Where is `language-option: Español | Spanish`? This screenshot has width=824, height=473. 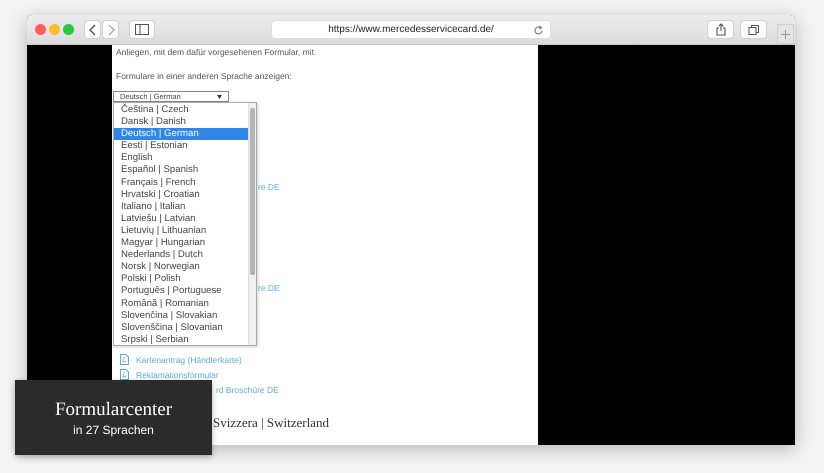
language-option: Español | Spanish is located at coordinates (181, 170).